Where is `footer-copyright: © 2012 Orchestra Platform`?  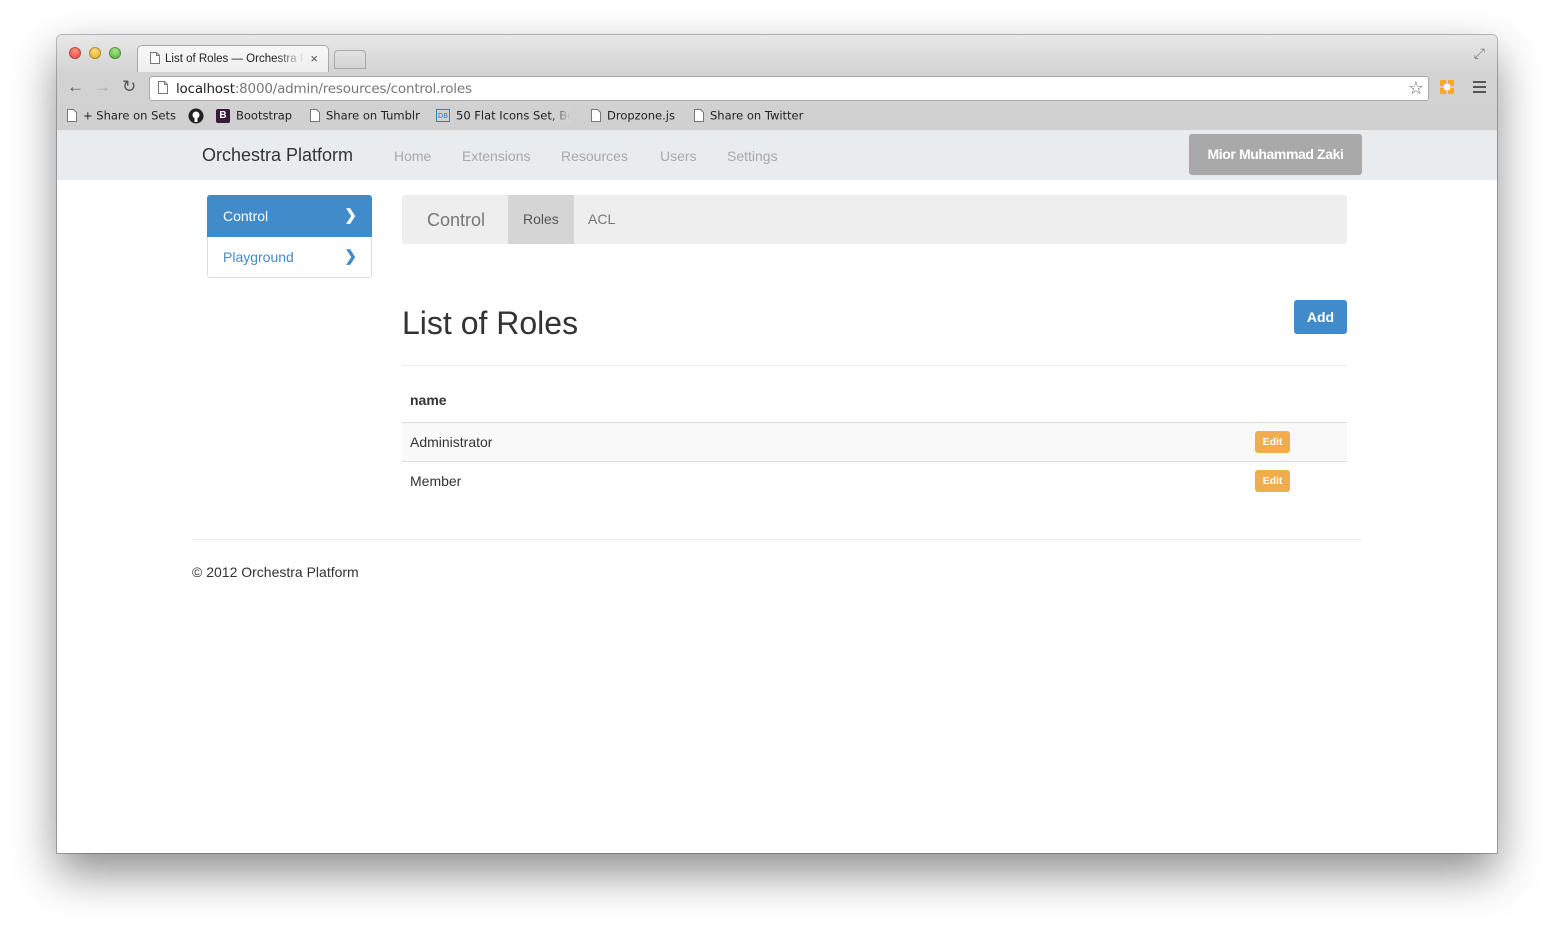
footer-copyright: © 2012 Orchestra Platform is located at coordinates (275, 572).